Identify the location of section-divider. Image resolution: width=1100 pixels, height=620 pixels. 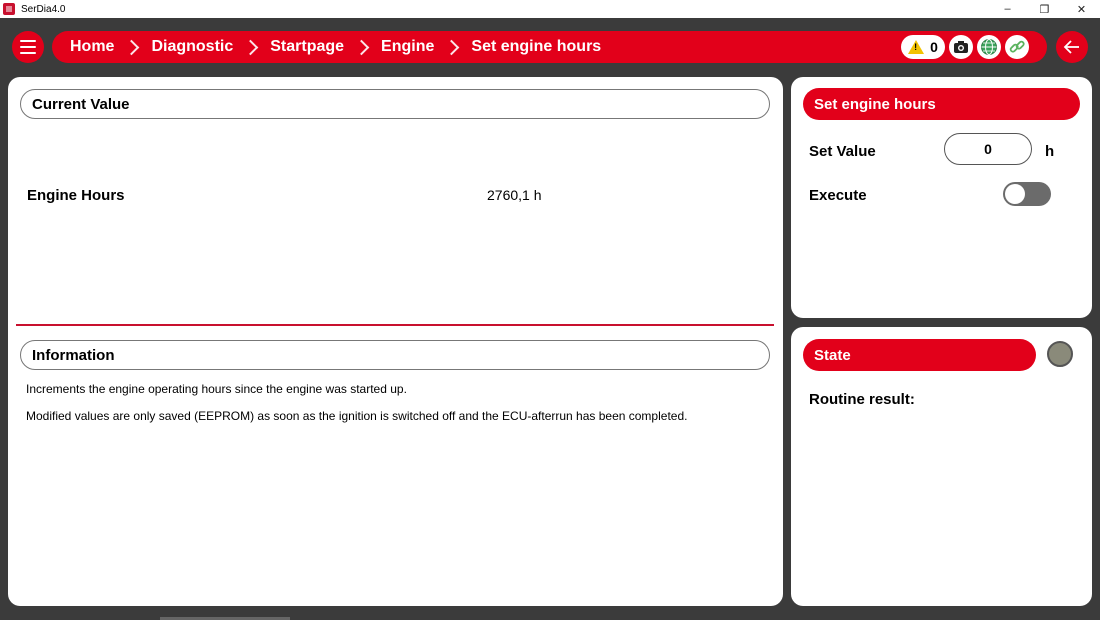
(395, 325).